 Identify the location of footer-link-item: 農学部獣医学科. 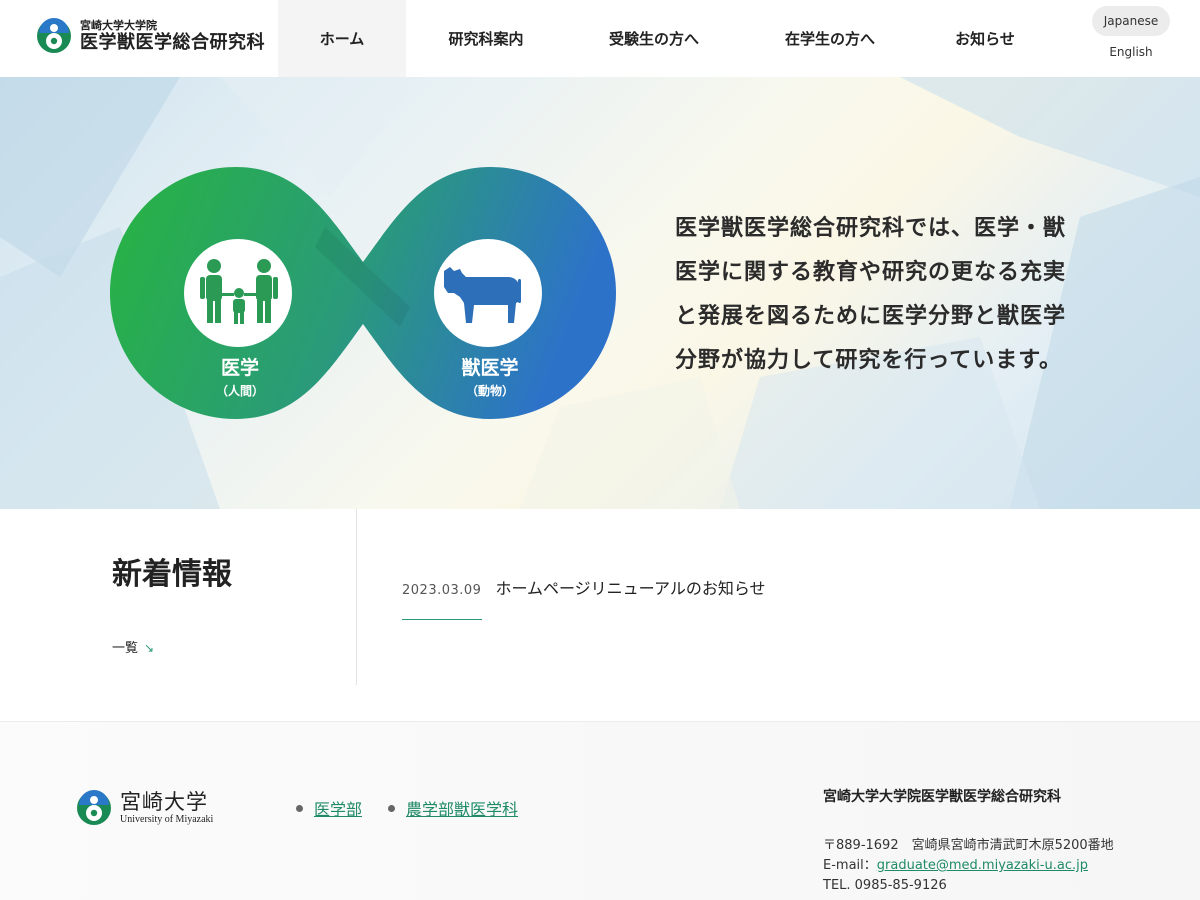
(453, 808).